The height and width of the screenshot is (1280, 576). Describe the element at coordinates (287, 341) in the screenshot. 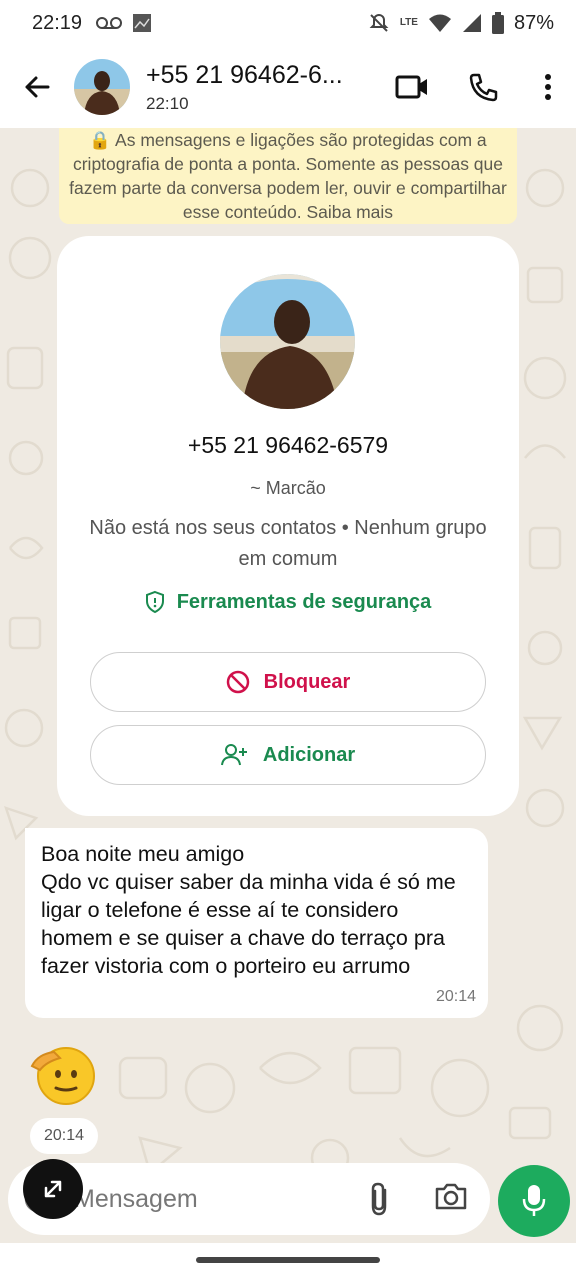

I see `profile-photo` at that location.